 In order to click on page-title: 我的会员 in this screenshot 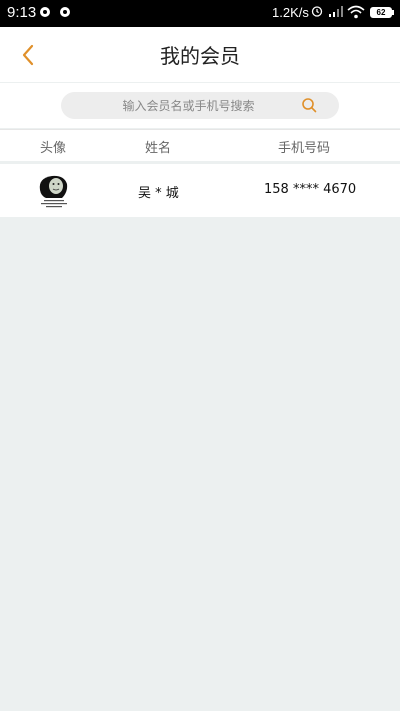, I will do `click(200, 56)`.